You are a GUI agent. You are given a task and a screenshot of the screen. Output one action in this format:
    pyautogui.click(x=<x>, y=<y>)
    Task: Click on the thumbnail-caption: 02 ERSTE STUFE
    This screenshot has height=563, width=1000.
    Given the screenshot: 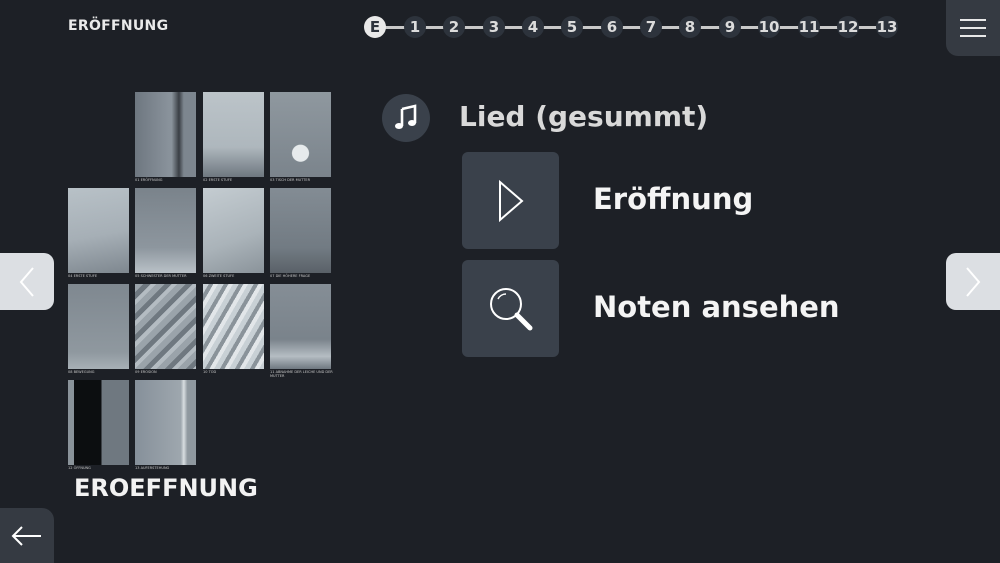 What is the action you would take?
    pyautogui.click(x=218, y=180)
    